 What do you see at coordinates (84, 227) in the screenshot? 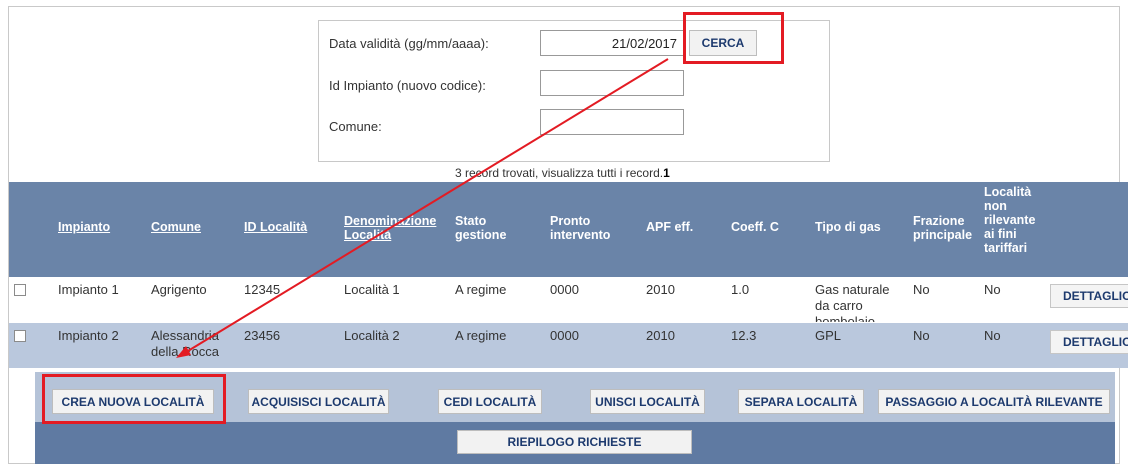
I see `col-impianto: Impianto` at bounding box center [84, 227].